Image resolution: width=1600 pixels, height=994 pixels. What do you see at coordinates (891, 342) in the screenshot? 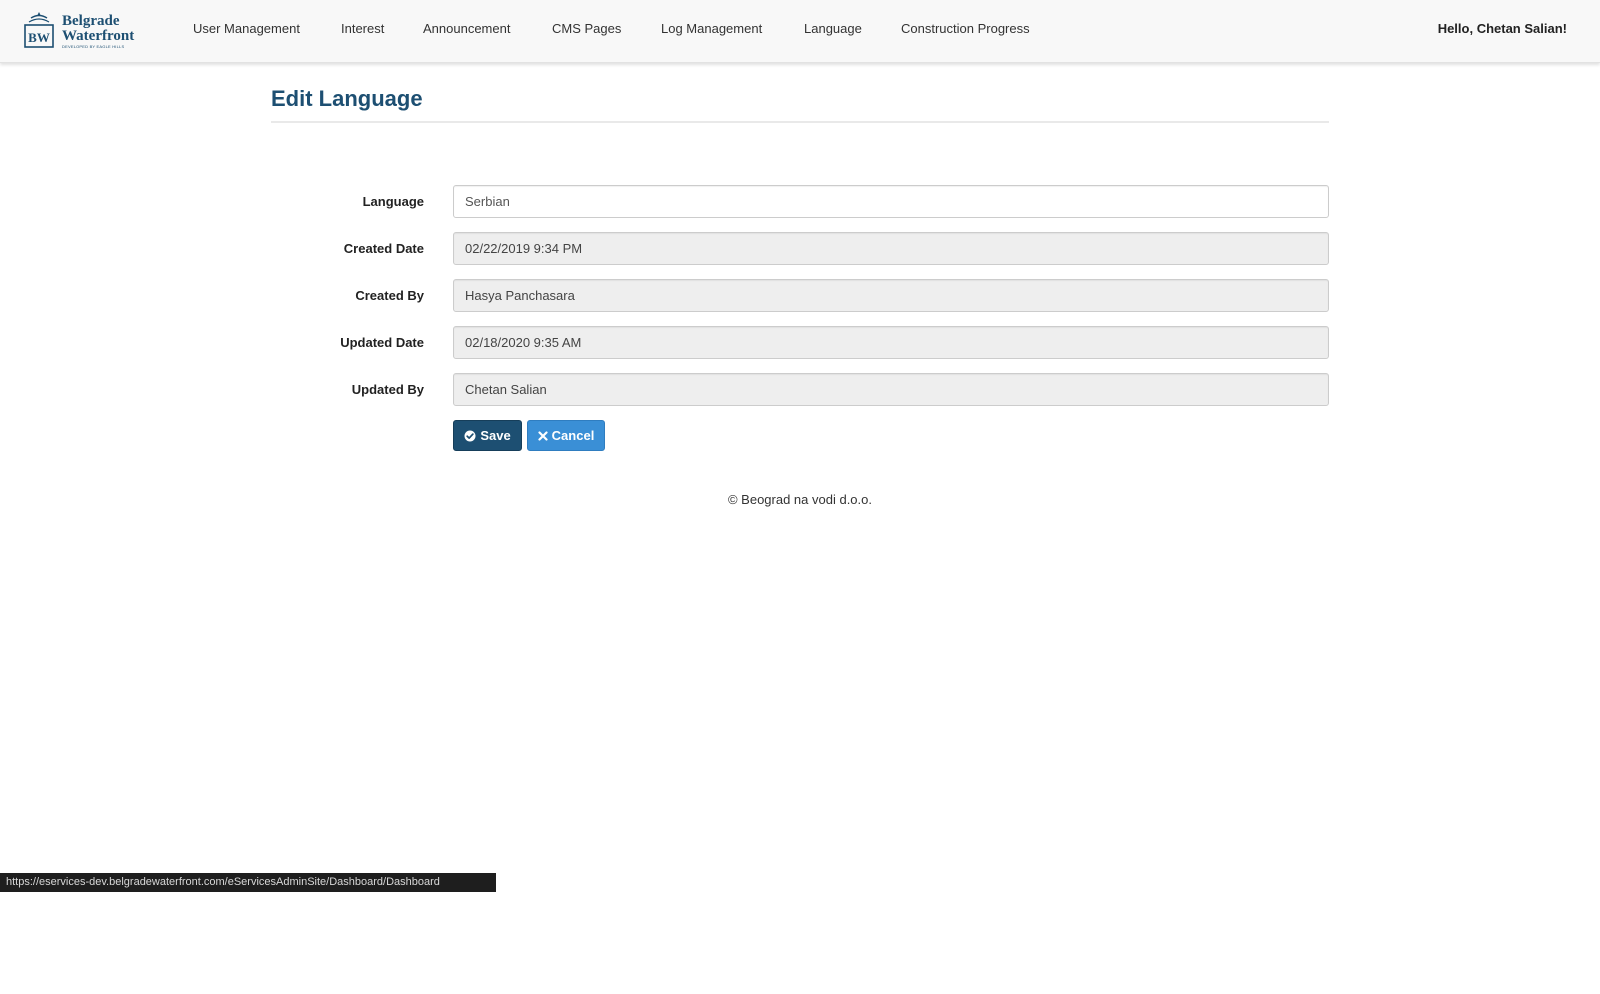
I see `updated-date-field` at bounding box center [891, 342].